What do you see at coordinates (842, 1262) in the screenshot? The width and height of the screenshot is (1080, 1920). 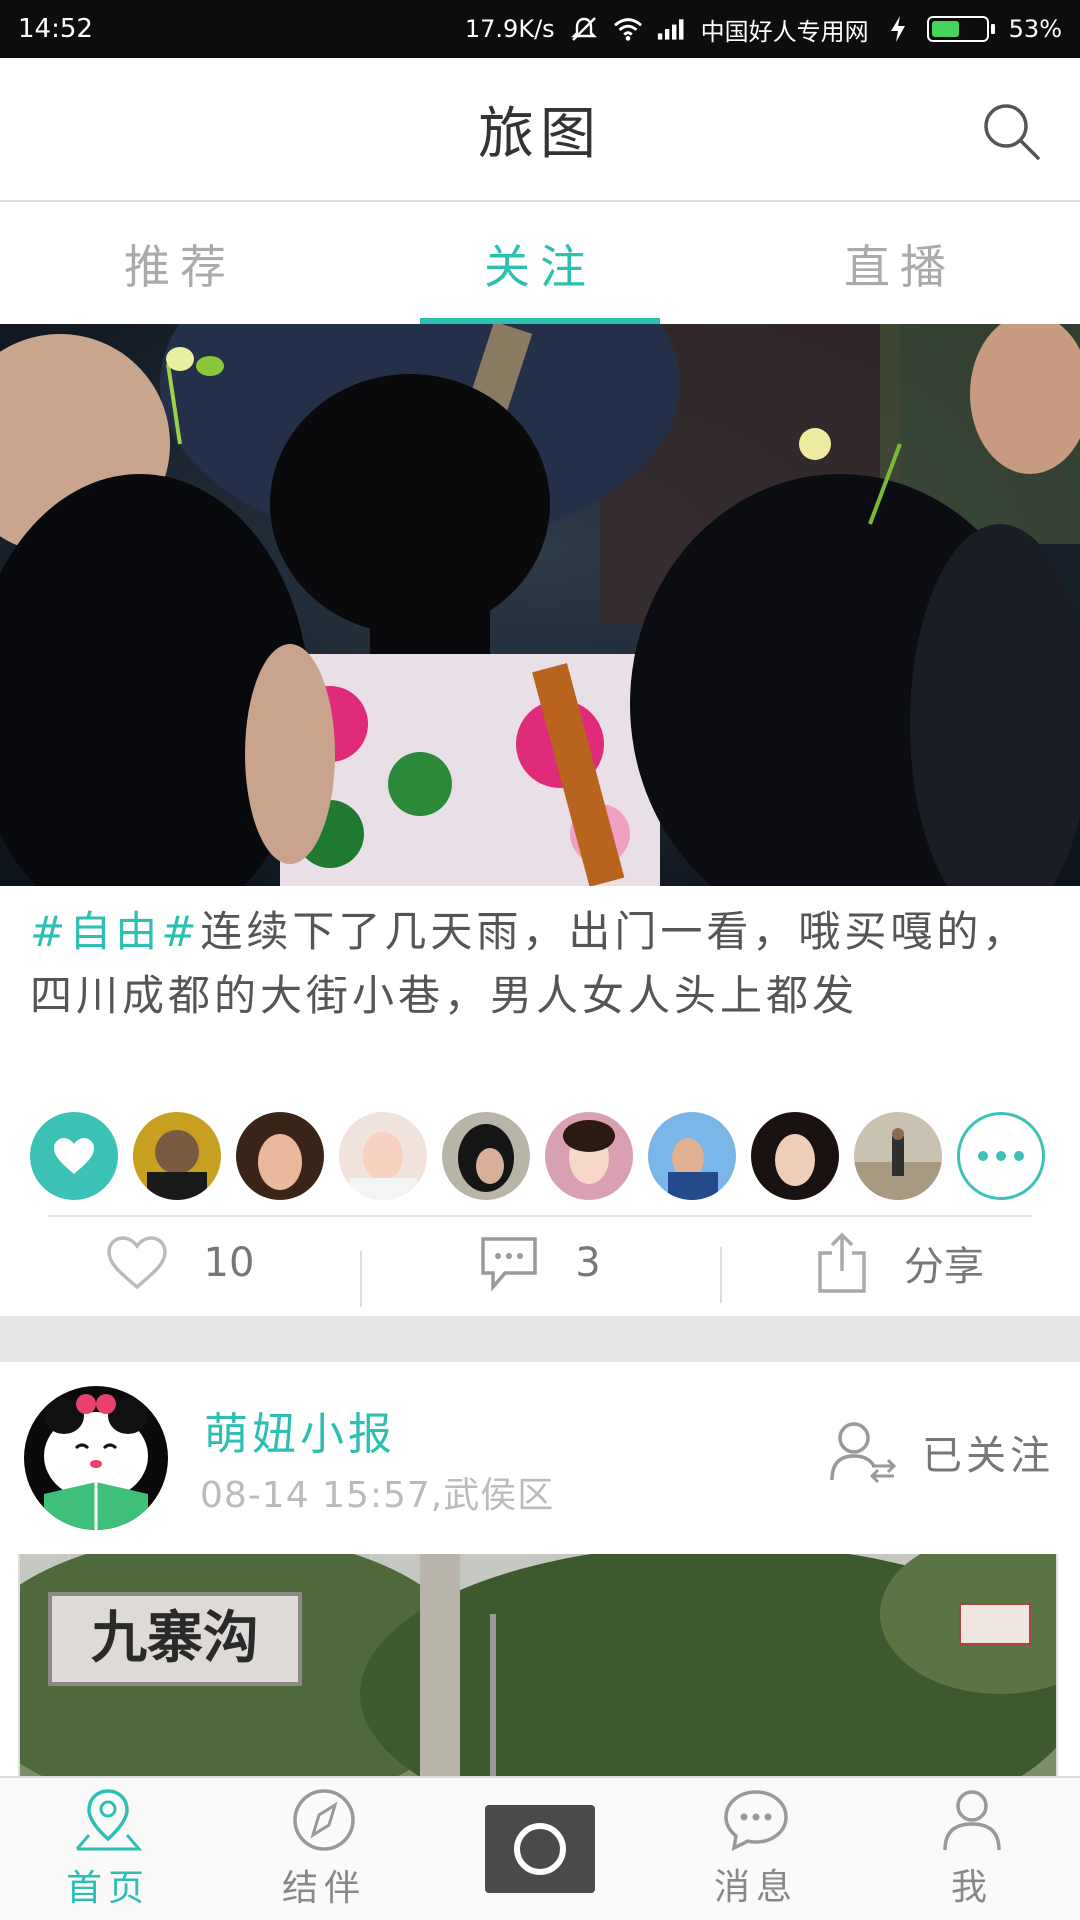 I see `share-icon` at bounding box center [842, 1262].